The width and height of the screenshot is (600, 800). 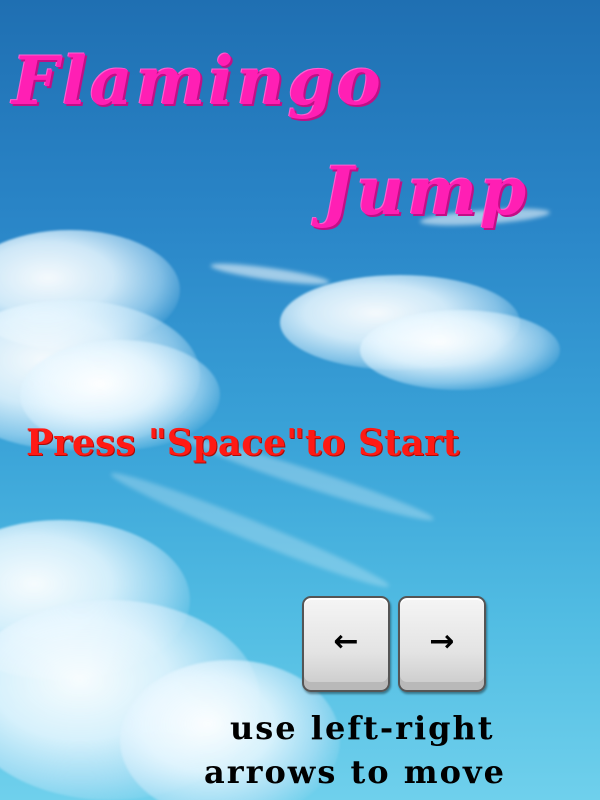 I want to click on cloud-streak, so click(x=270, y=274).